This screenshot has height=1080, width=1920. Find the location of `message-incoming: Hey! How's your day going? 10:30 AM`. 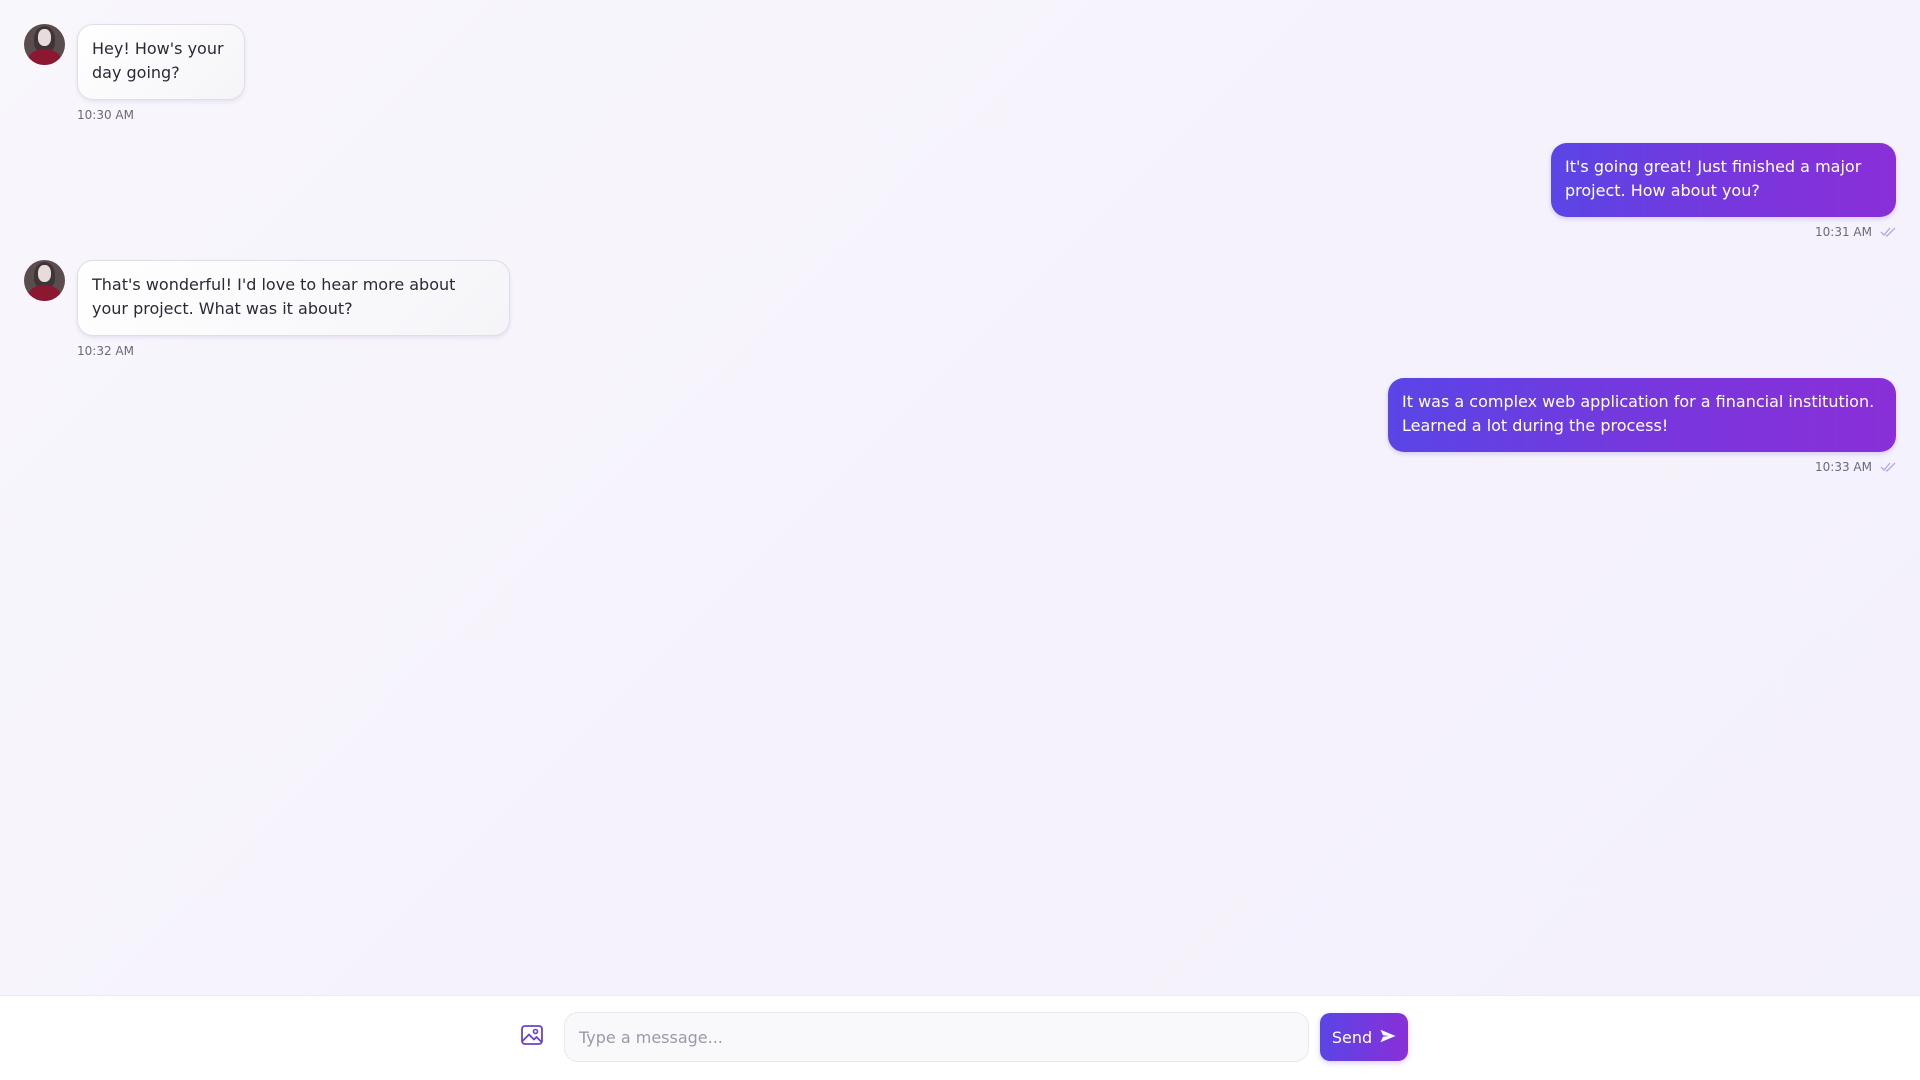

message-incoming: Hey! How's your day going? 10:30 AM is located at coordinates (134, 73).